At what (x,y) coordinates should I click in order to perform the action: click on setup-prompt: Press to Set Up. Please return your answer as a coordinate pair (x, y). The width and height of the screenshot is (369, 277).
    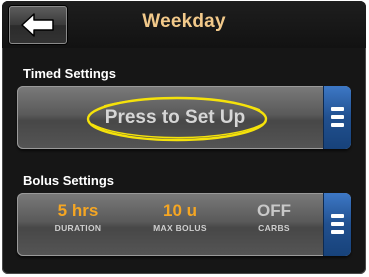
    Looking at the image, I should click on (175, 117).